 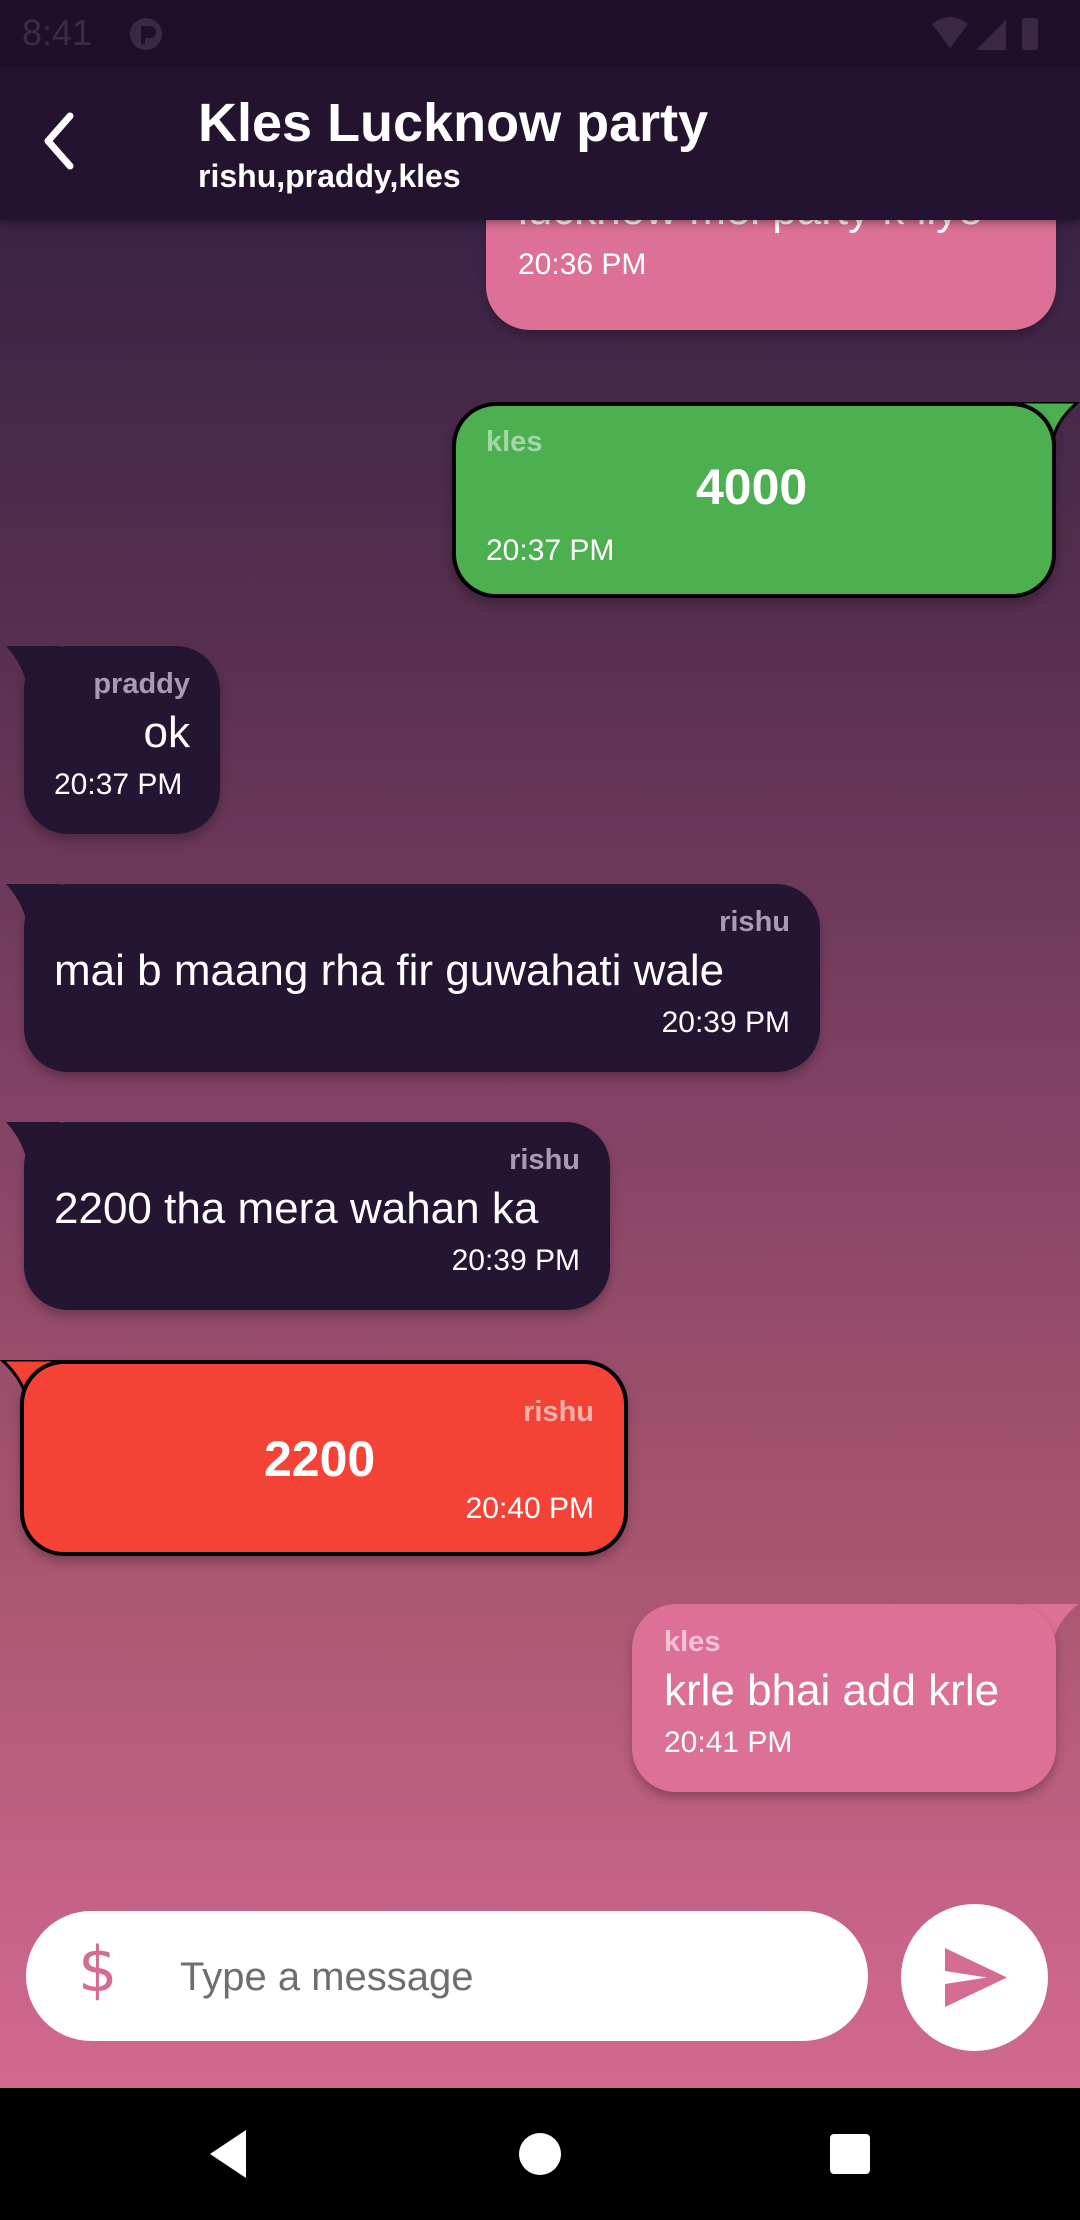 I want to click on message-time: 20:40 PM, so click(x=529, y=1508).